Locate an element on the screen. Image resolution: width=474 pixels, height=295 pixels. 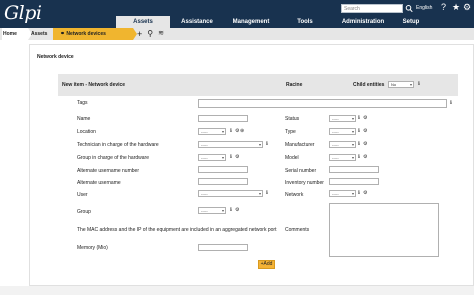
star-icon: ★ is located at coordinates (456, 7).